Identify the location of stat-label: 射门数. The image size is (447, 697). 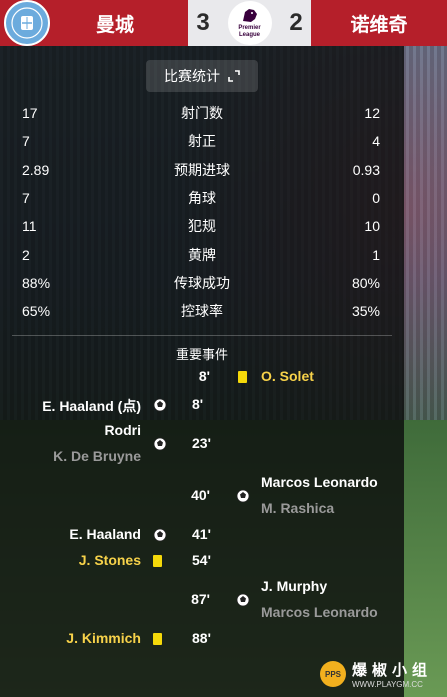
(202, 113).